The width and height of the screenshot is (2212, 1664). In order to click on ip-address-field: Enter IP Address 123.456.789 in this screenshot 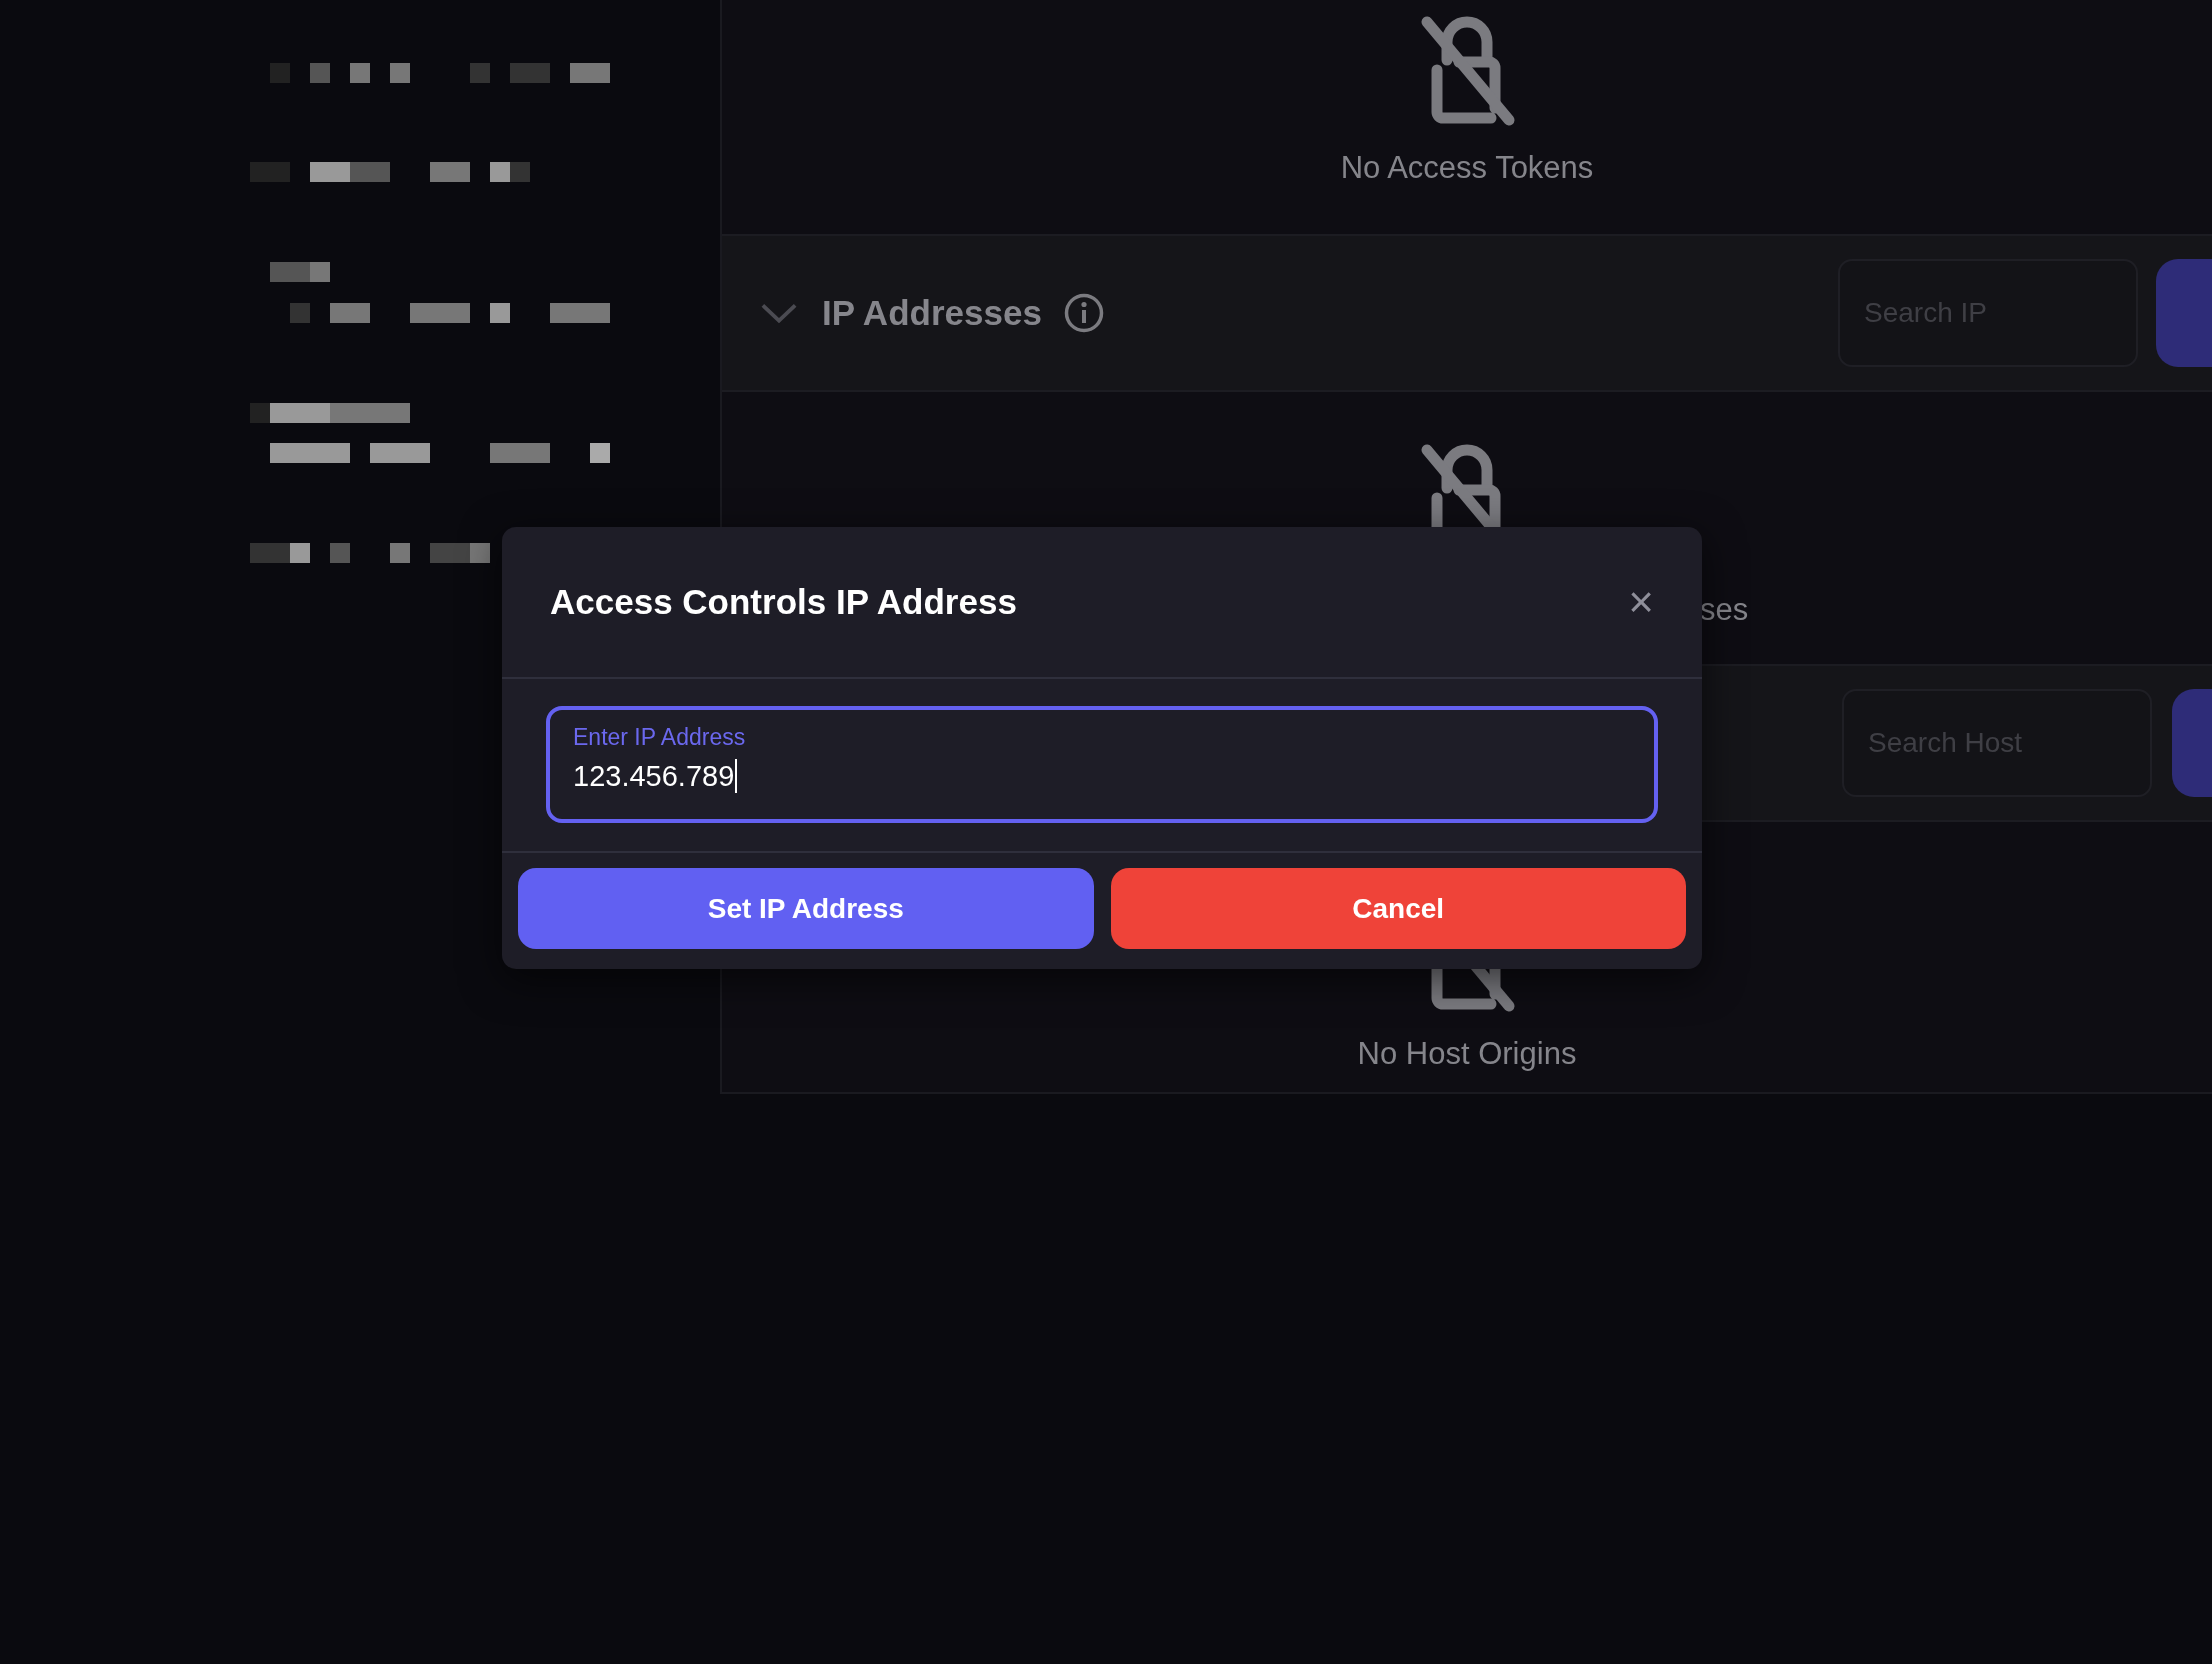, I will do `click(1102, 764)`.